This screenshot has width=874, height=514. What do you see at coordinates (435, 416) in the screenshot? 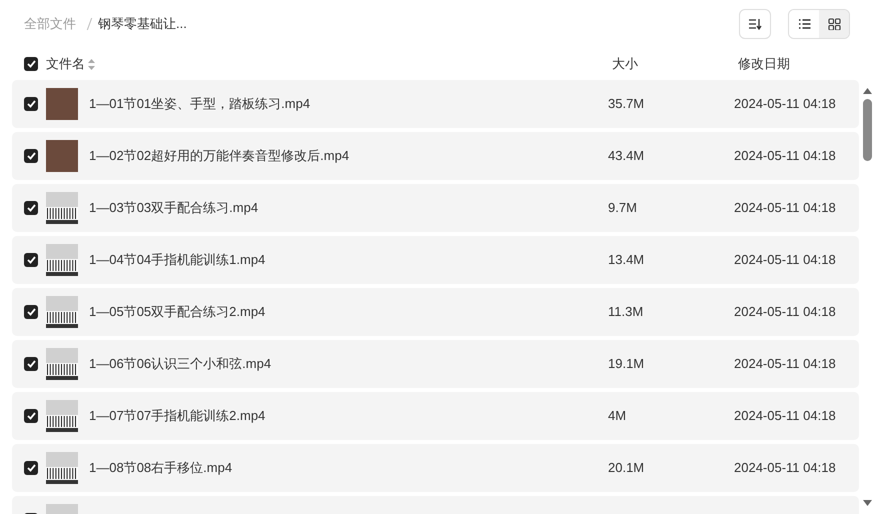
I see `file-row: 1—07节07手指机能训练2.mp4 4M 2024-05-11 04:18` at bounding box center [435, 416].